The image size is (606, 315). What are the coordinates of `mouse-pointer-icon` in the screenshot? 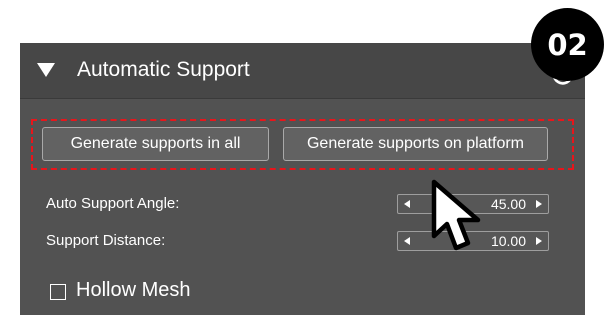 It's located at (456, 215).